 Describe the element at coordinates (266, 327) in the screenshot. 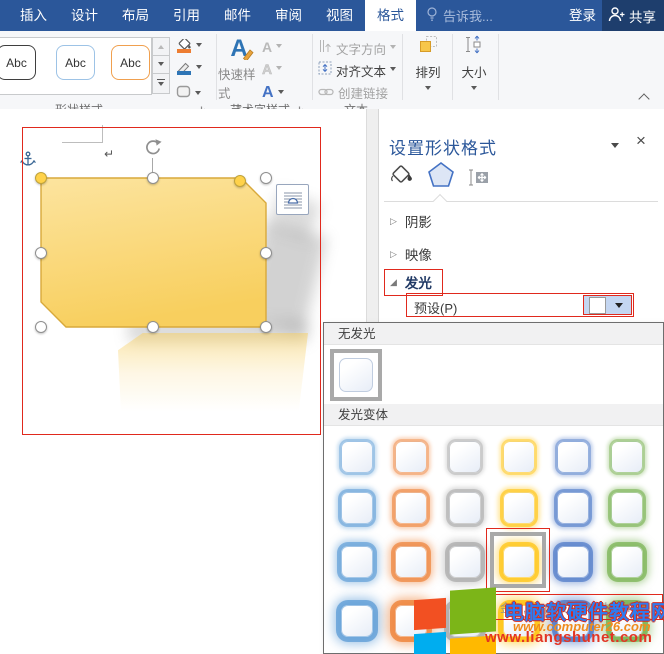

I see `resize-handle-bottom-right` at that location.